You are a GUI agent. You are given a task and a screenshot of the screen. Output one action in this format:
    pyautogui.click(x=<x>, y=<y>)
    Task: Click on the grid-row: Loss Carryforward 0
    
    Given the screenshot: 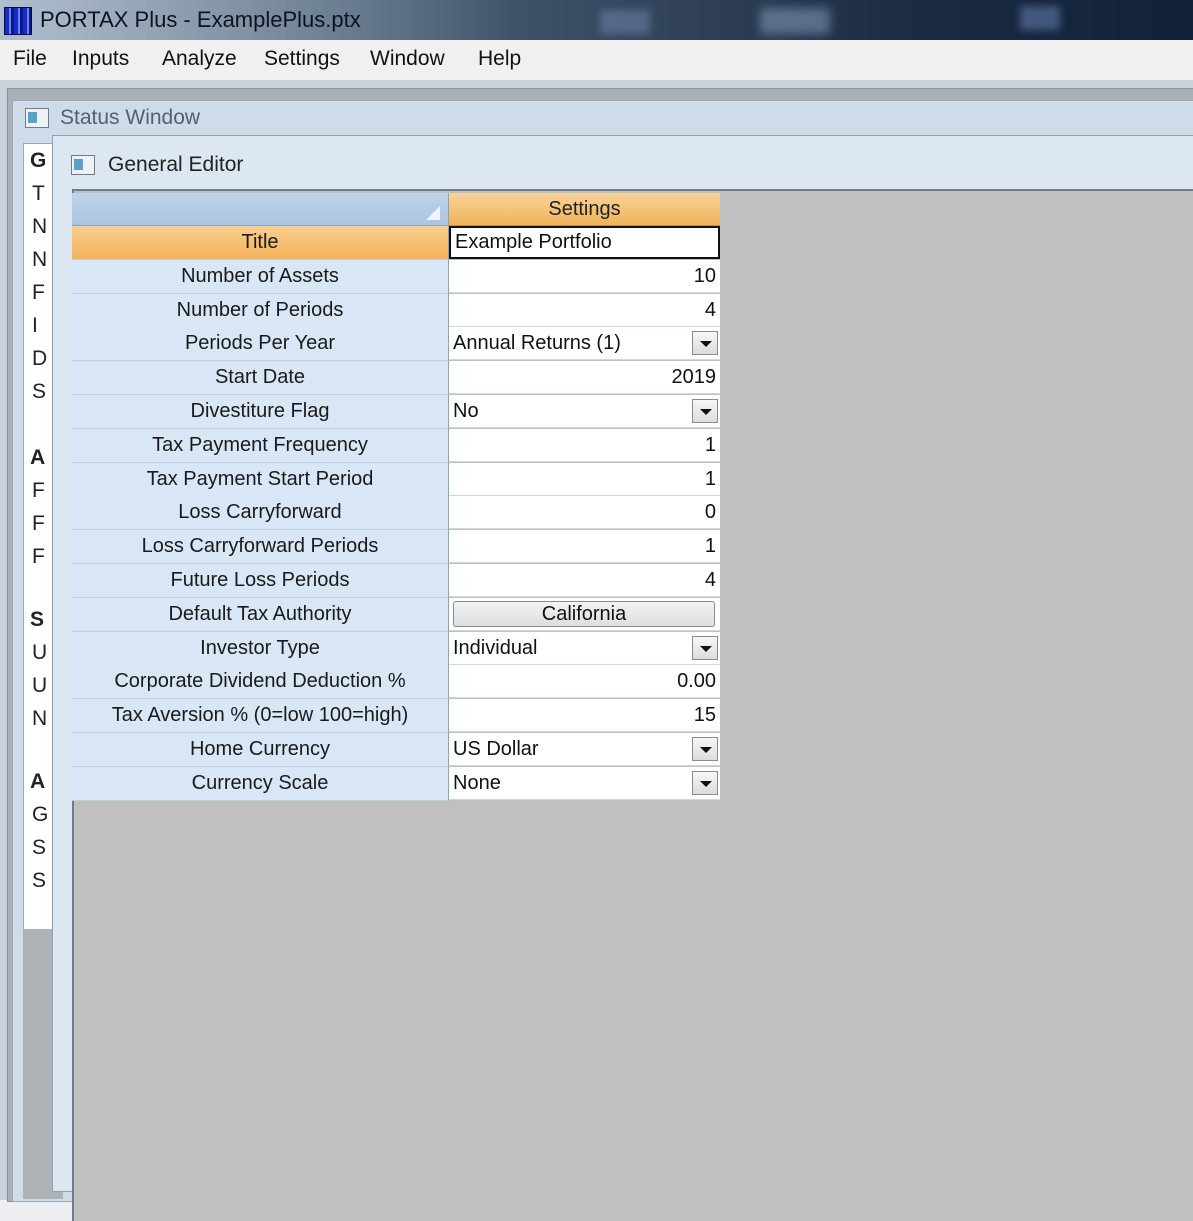 What is the action you would take?
    pyautogui.click(x=396, y=513)
    